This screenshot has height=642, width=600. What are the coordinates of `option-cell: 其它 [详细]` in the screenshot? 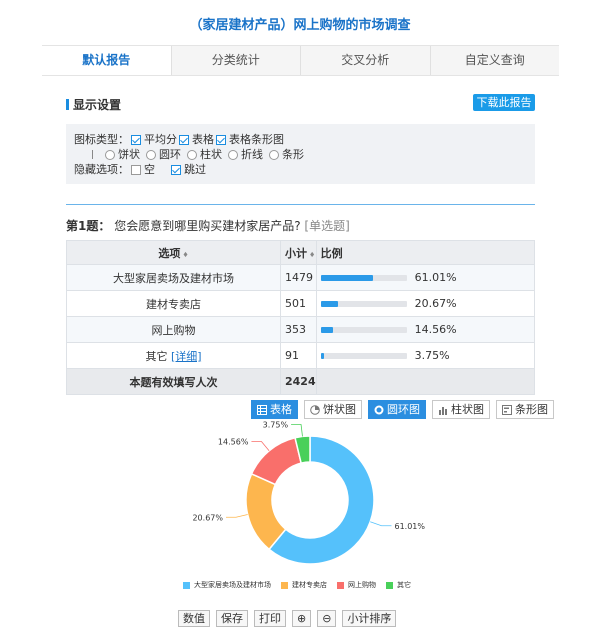 It's located at (173, 355).